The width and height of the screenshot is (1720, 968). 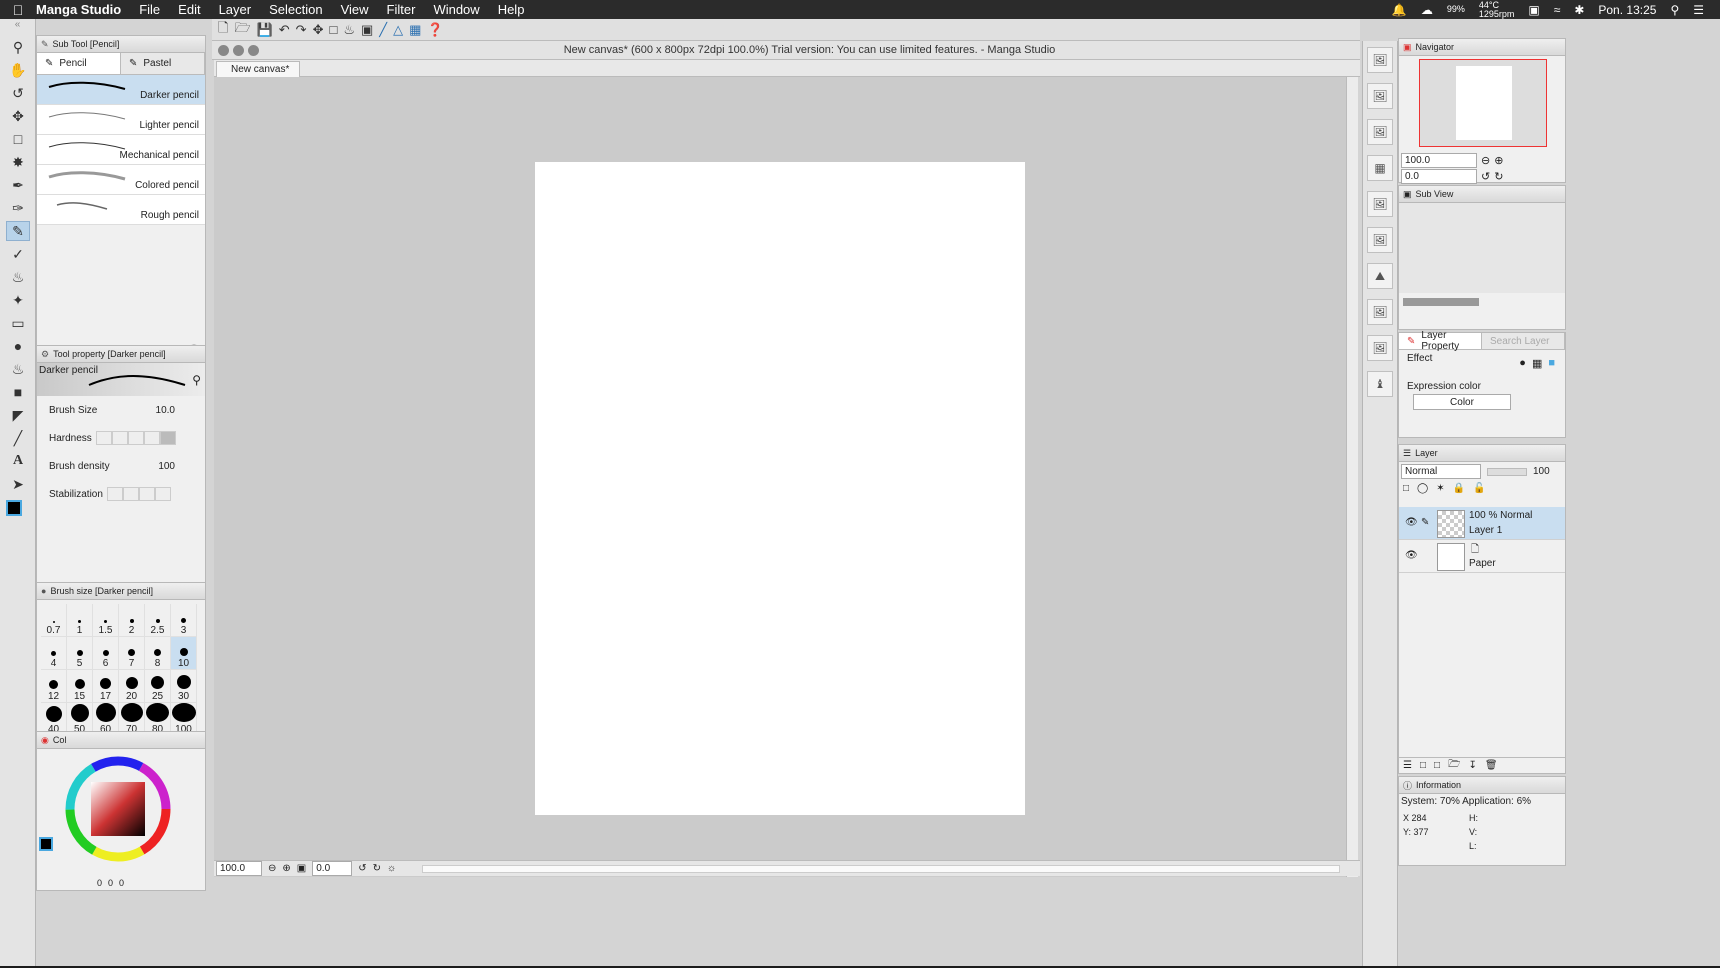 I want to click on menu-view: View, so click(x=355, y=9).